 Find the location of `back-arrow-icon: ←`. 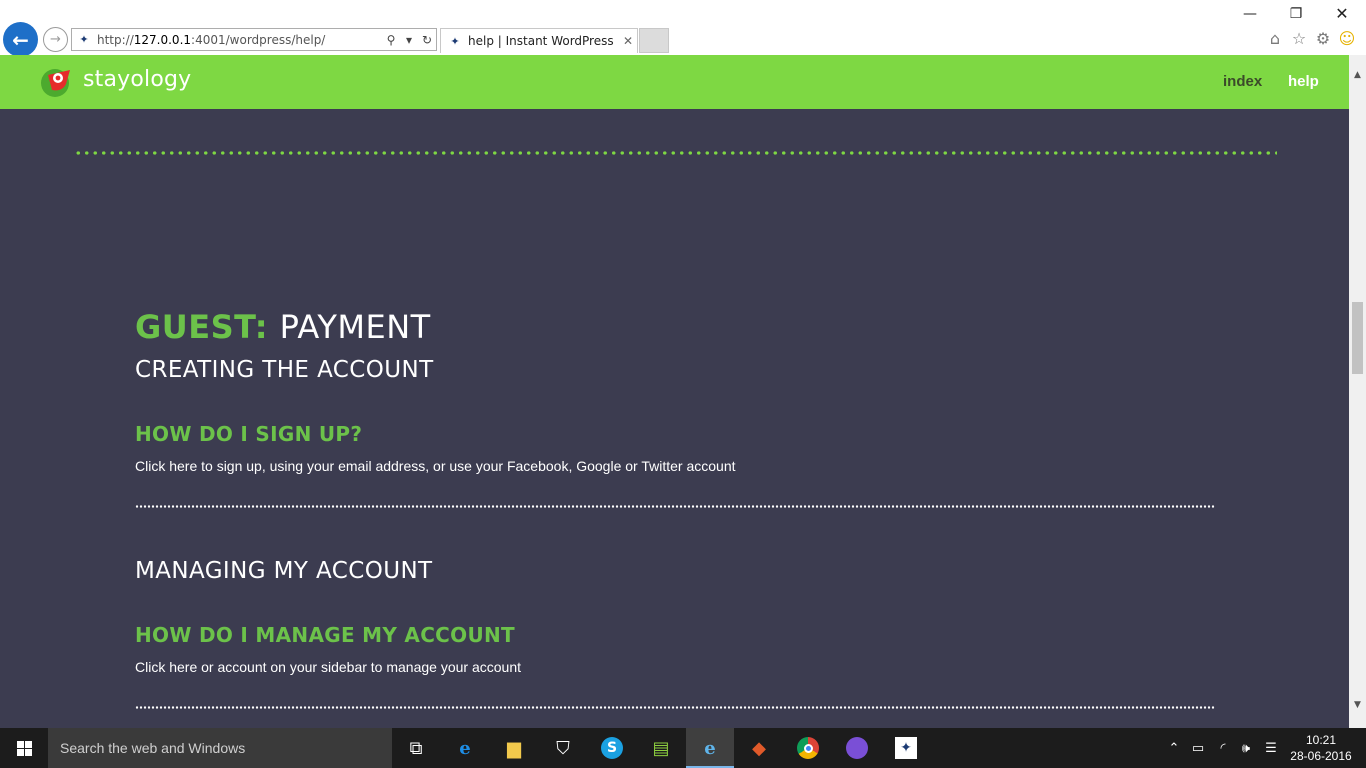

back-arrow-icon: ← is located at coordinates (20, 39).